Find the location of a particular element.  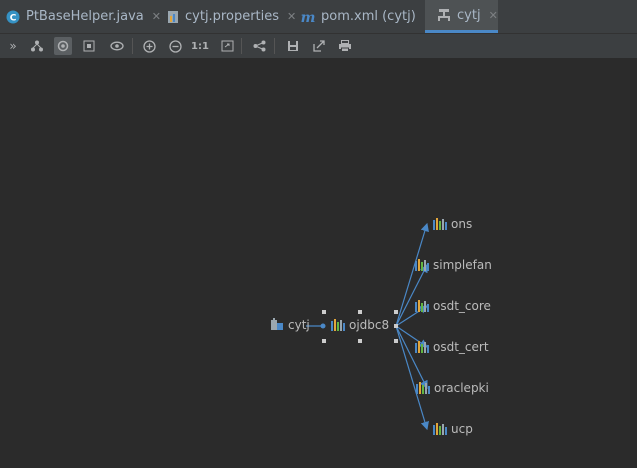

properties-file-icon is located at coordinates (173, 17).